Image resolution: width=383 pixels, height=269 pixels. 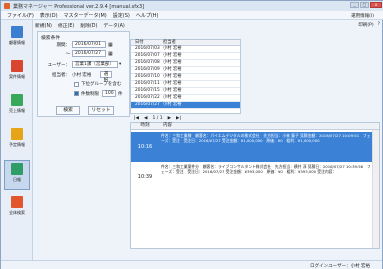 What do you see at coordinates (379, 25) in the screenshot?
I see `help-icon: ?` at bounding box center [379, 25].